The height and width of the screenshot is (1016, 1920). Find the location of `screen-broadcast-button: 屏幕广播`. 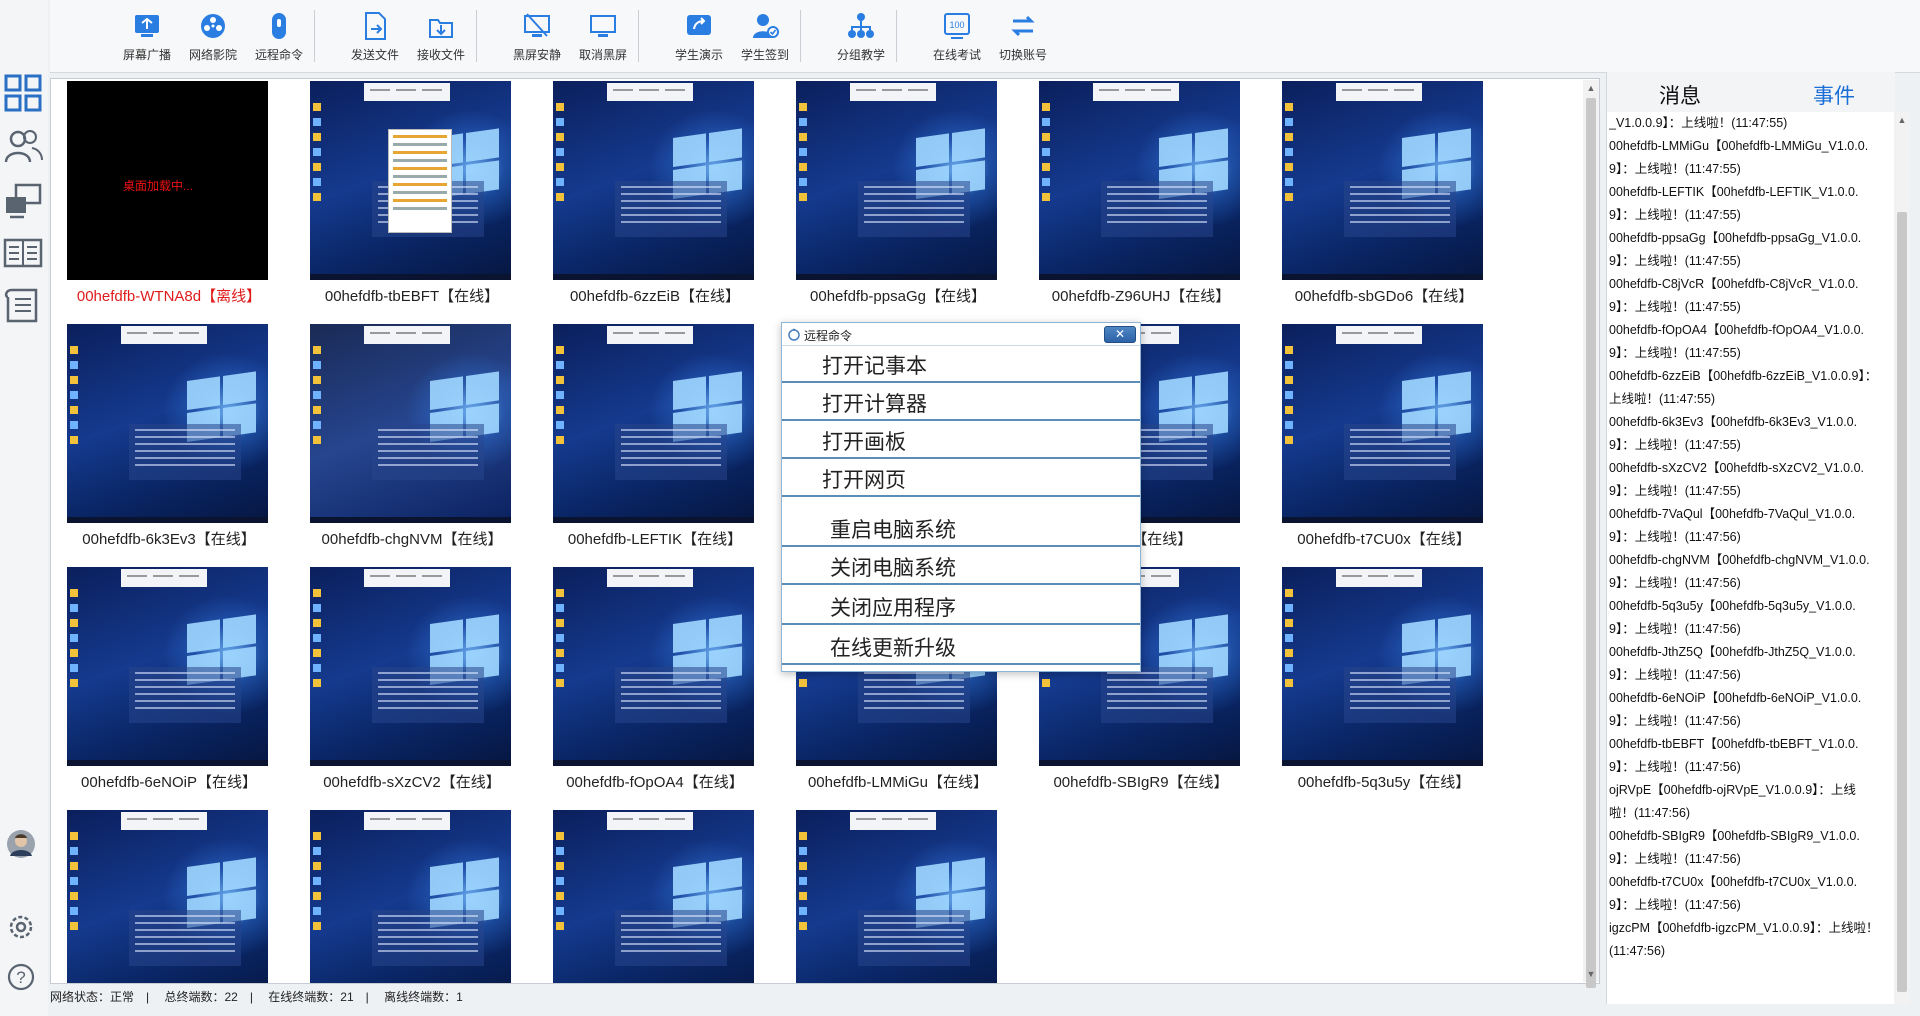

screen-broadcast-button: 屏幕广播 is located at coordinates (147, 37).